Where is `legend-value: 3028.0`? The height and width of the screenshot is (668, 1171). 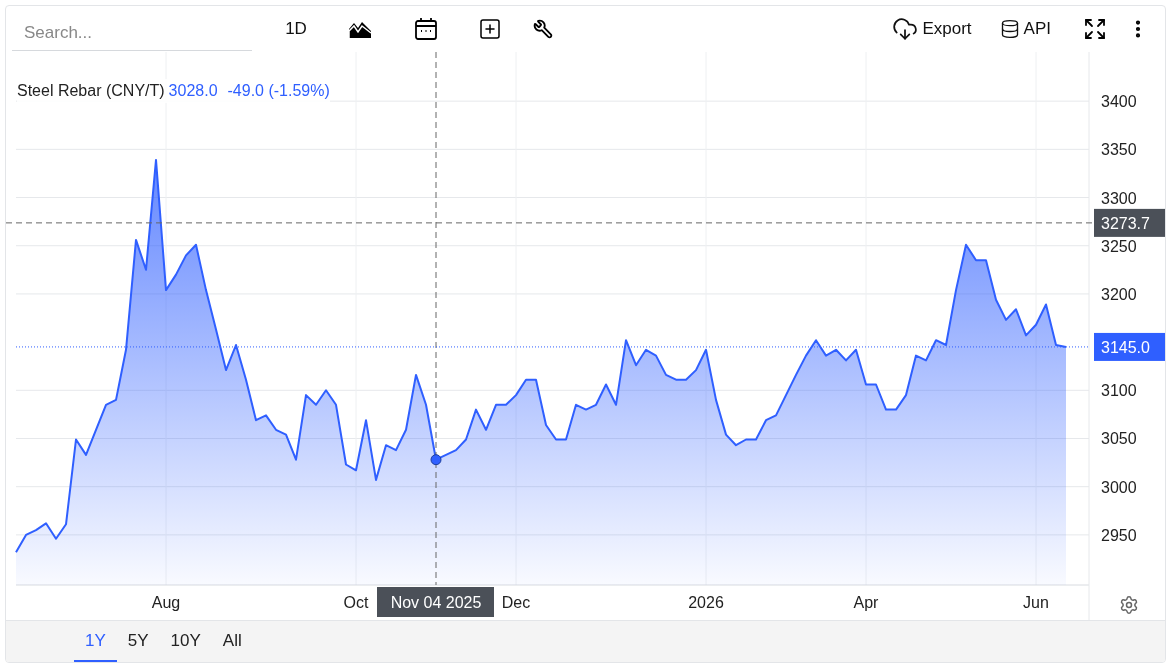
legend-value: 3028.0 is located at coordinates (193, 91).